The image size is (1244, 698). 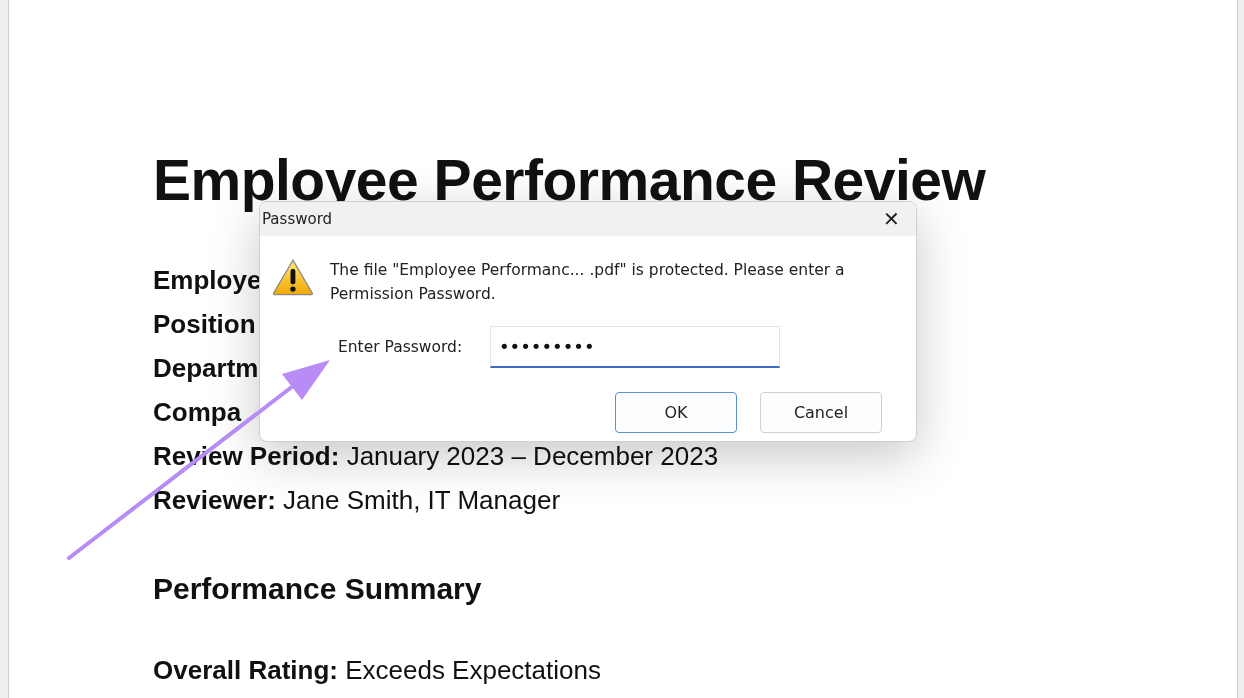 What do you see at coordinates (197, 412) in the screenshot?
I see `document-field: Compa` at bounding box center [197, 412].